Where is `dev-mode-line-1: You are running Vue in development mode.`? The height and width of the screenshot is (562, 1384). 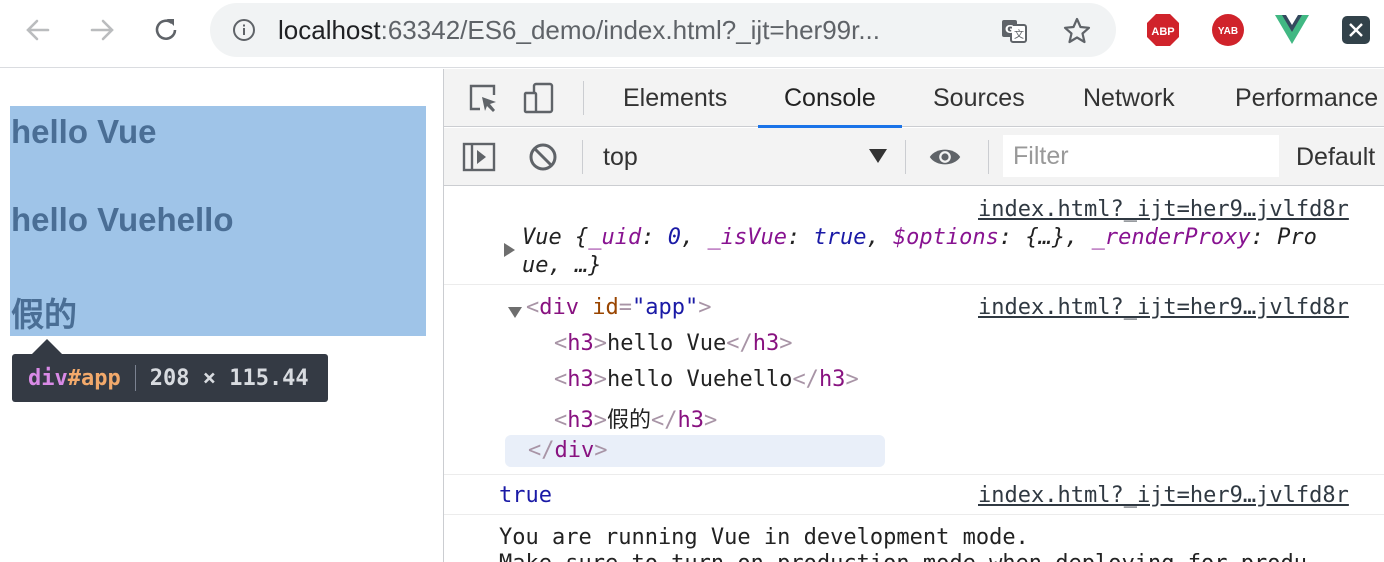 dev-mode-line-1: You are running Vue in development mode. is located at coordinates (764, 537).